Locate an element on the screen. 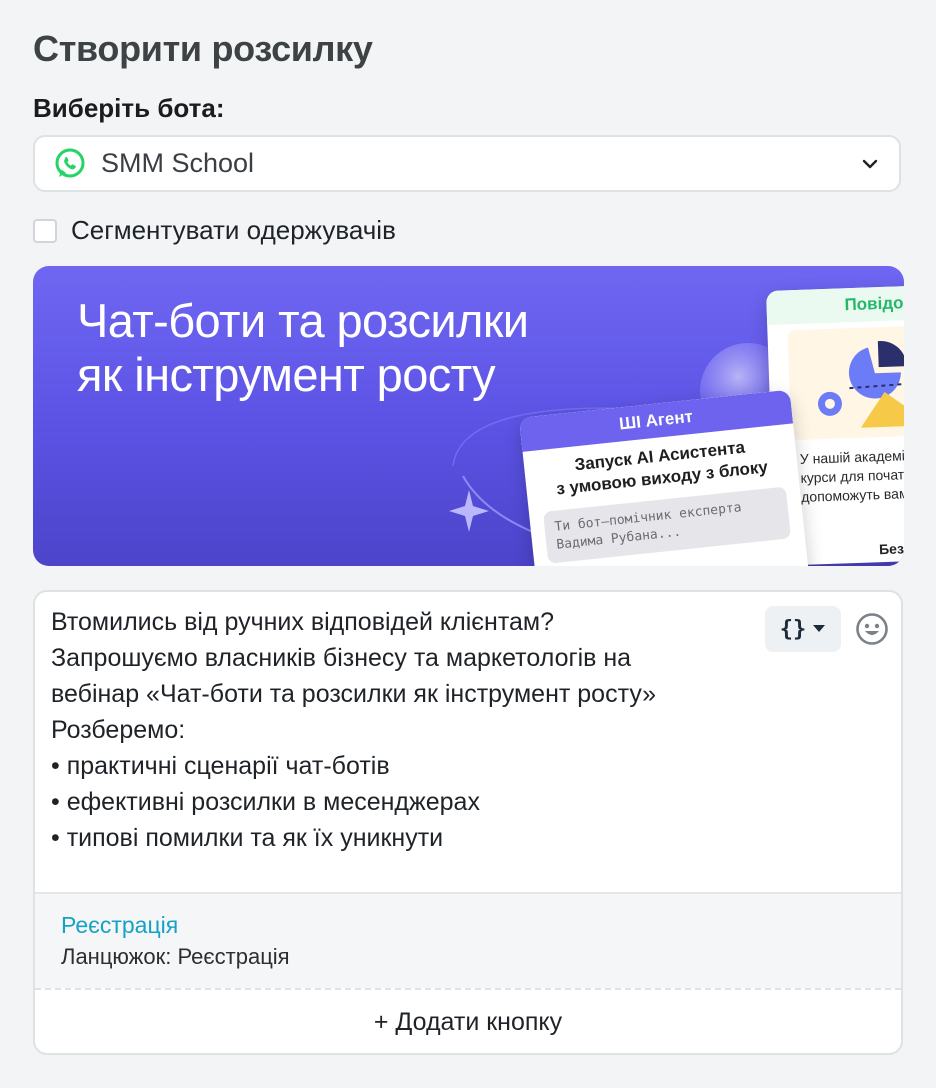 This screenshot has height=1088, width=936. message-card-text-line: допоможуть вам is located at coordinates (852, 495).